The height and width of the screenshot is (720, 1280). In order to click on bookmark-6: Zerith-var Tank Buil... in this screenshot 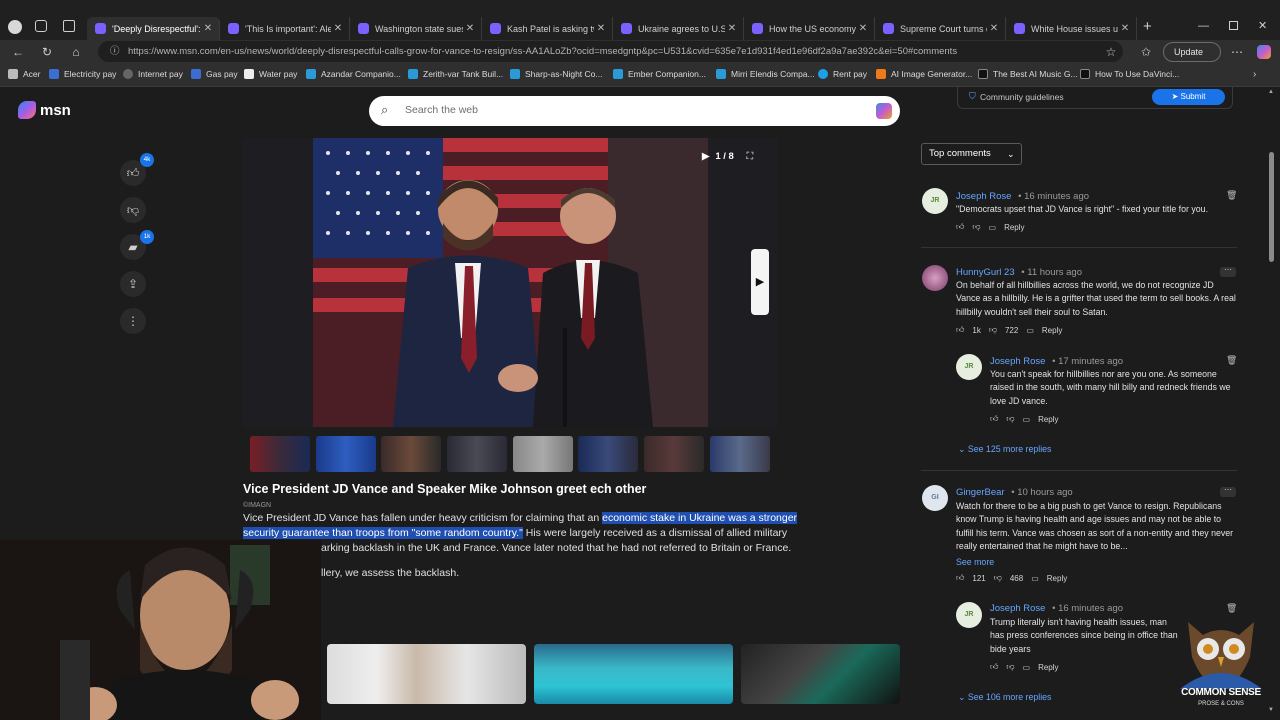, I will do `click(455, 74)`.